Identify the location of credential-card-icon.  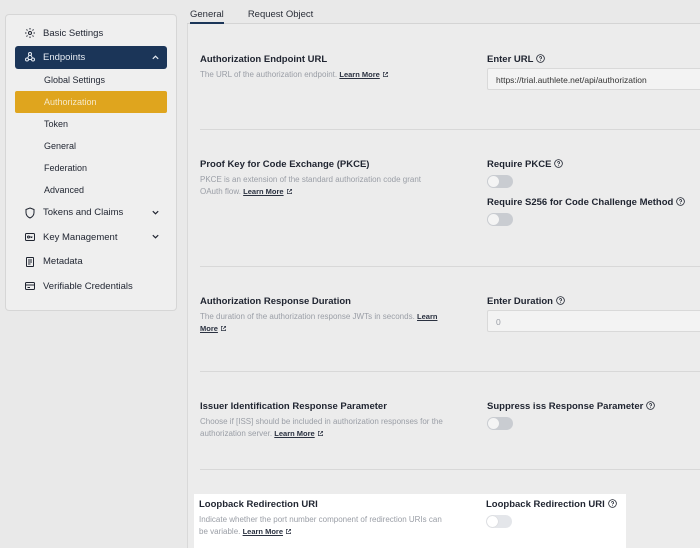
(30, 286).